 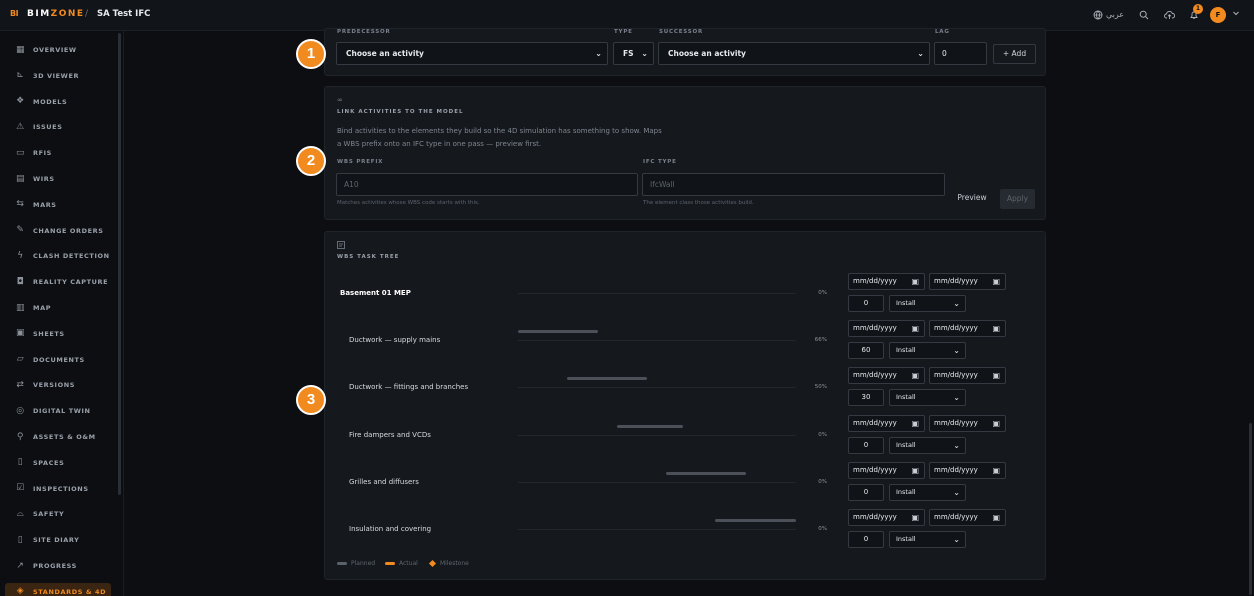 I want to click on sidebar-item-standards-4d: ◈ STANDARDS & 4D, so click(x=58, y=589).